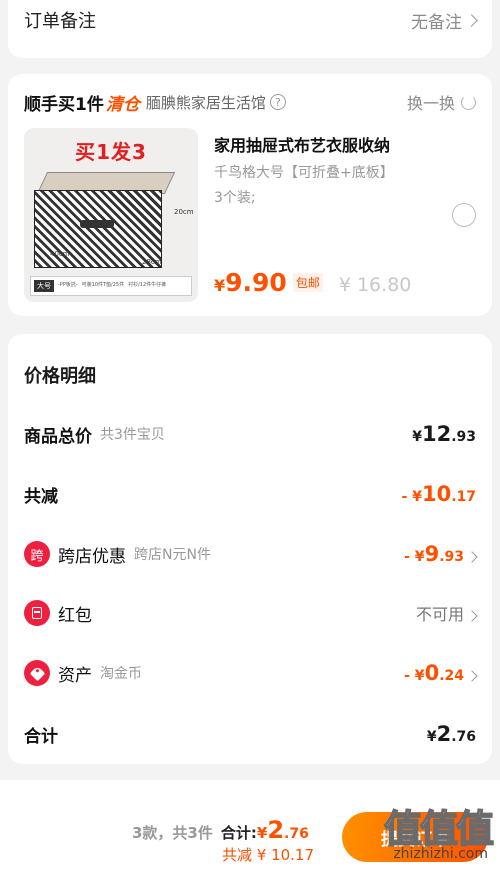 The image size is (500, 884). I want to click on order-note-card: 订单备注 无备注, so click(250, 29).